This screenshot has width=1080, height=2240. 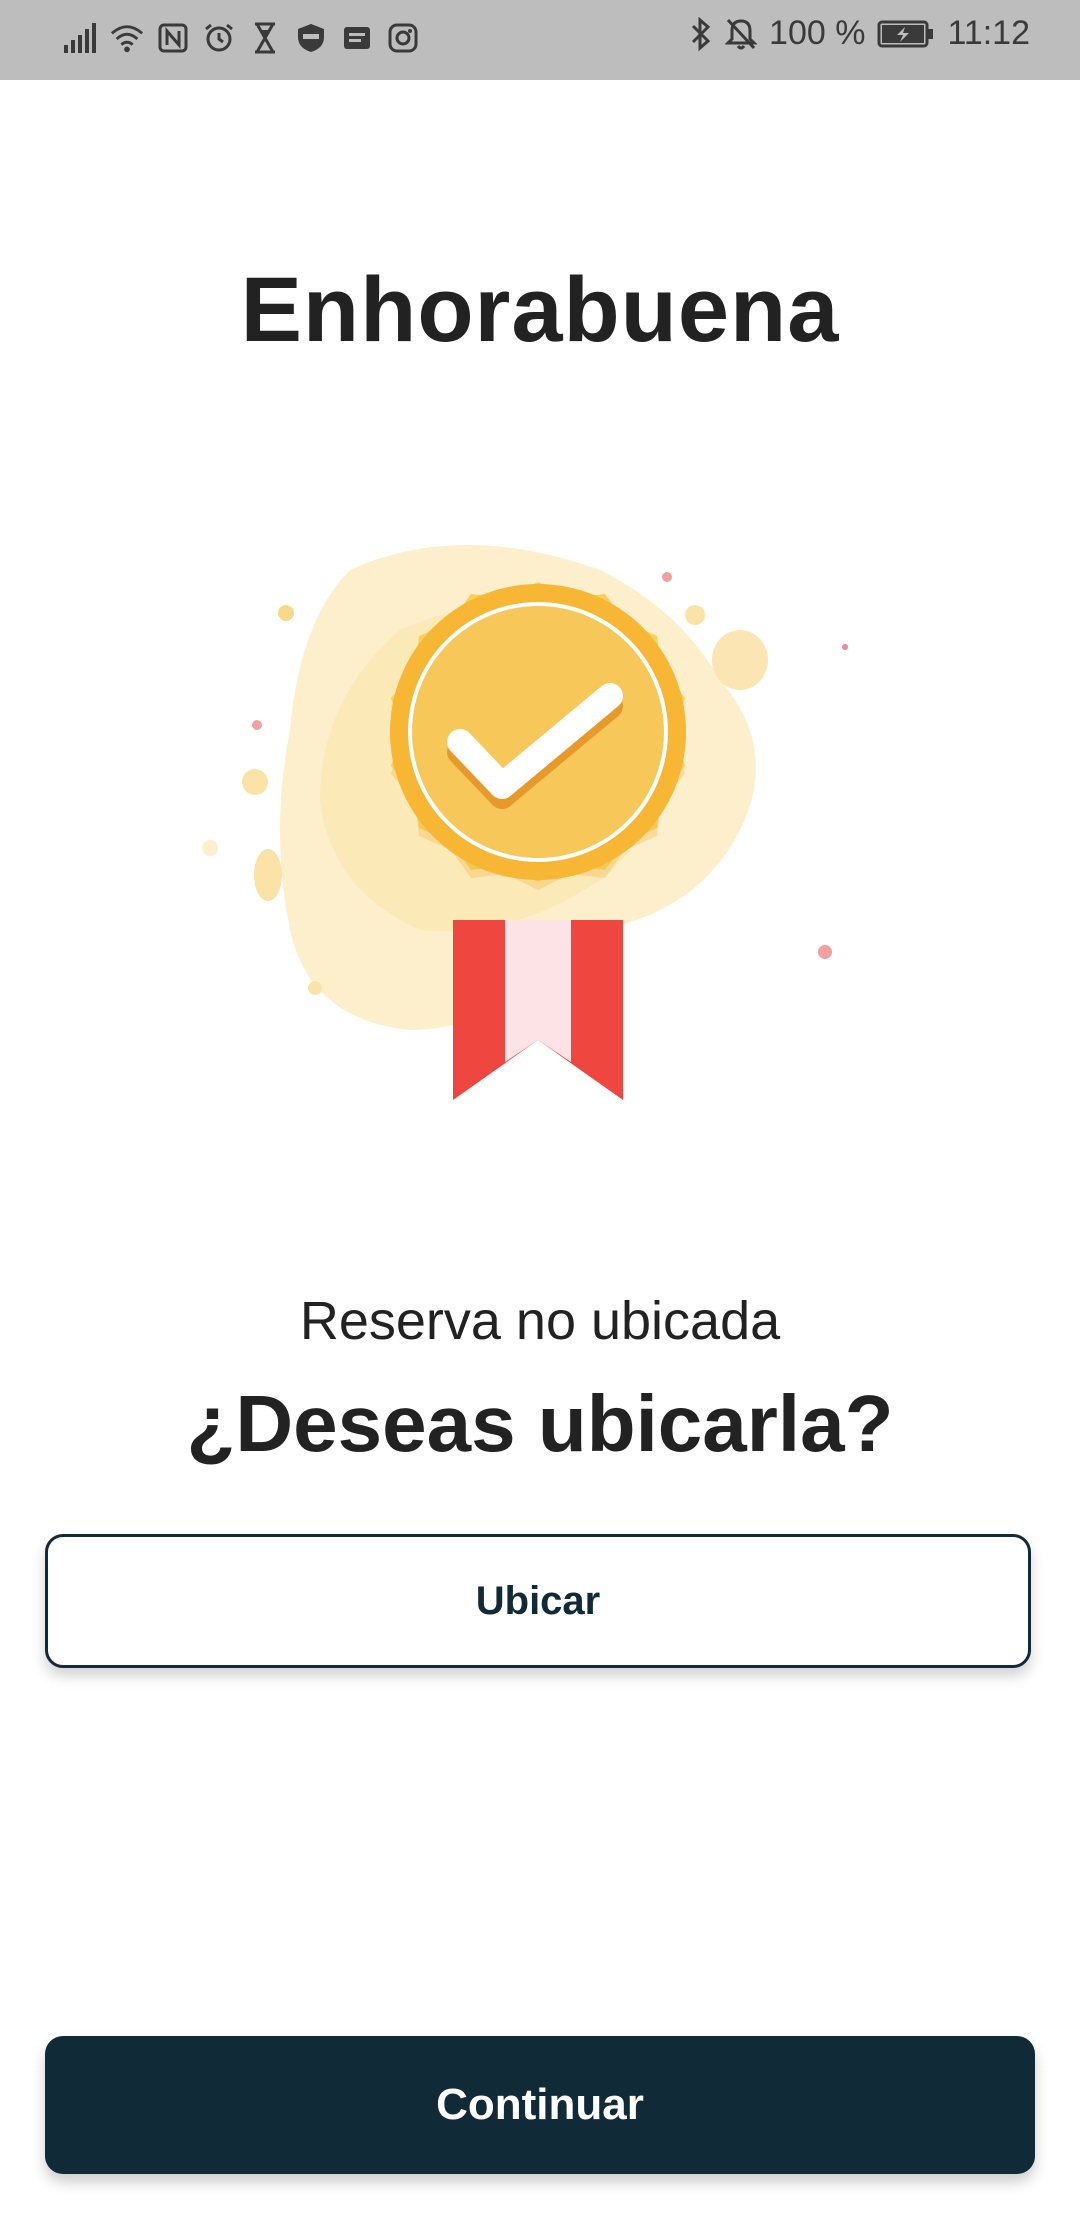 What do you see at coordinates (817, 33) in the screenshot?
I see `battery-percent: 100 %` at bounding box center [817, 33].